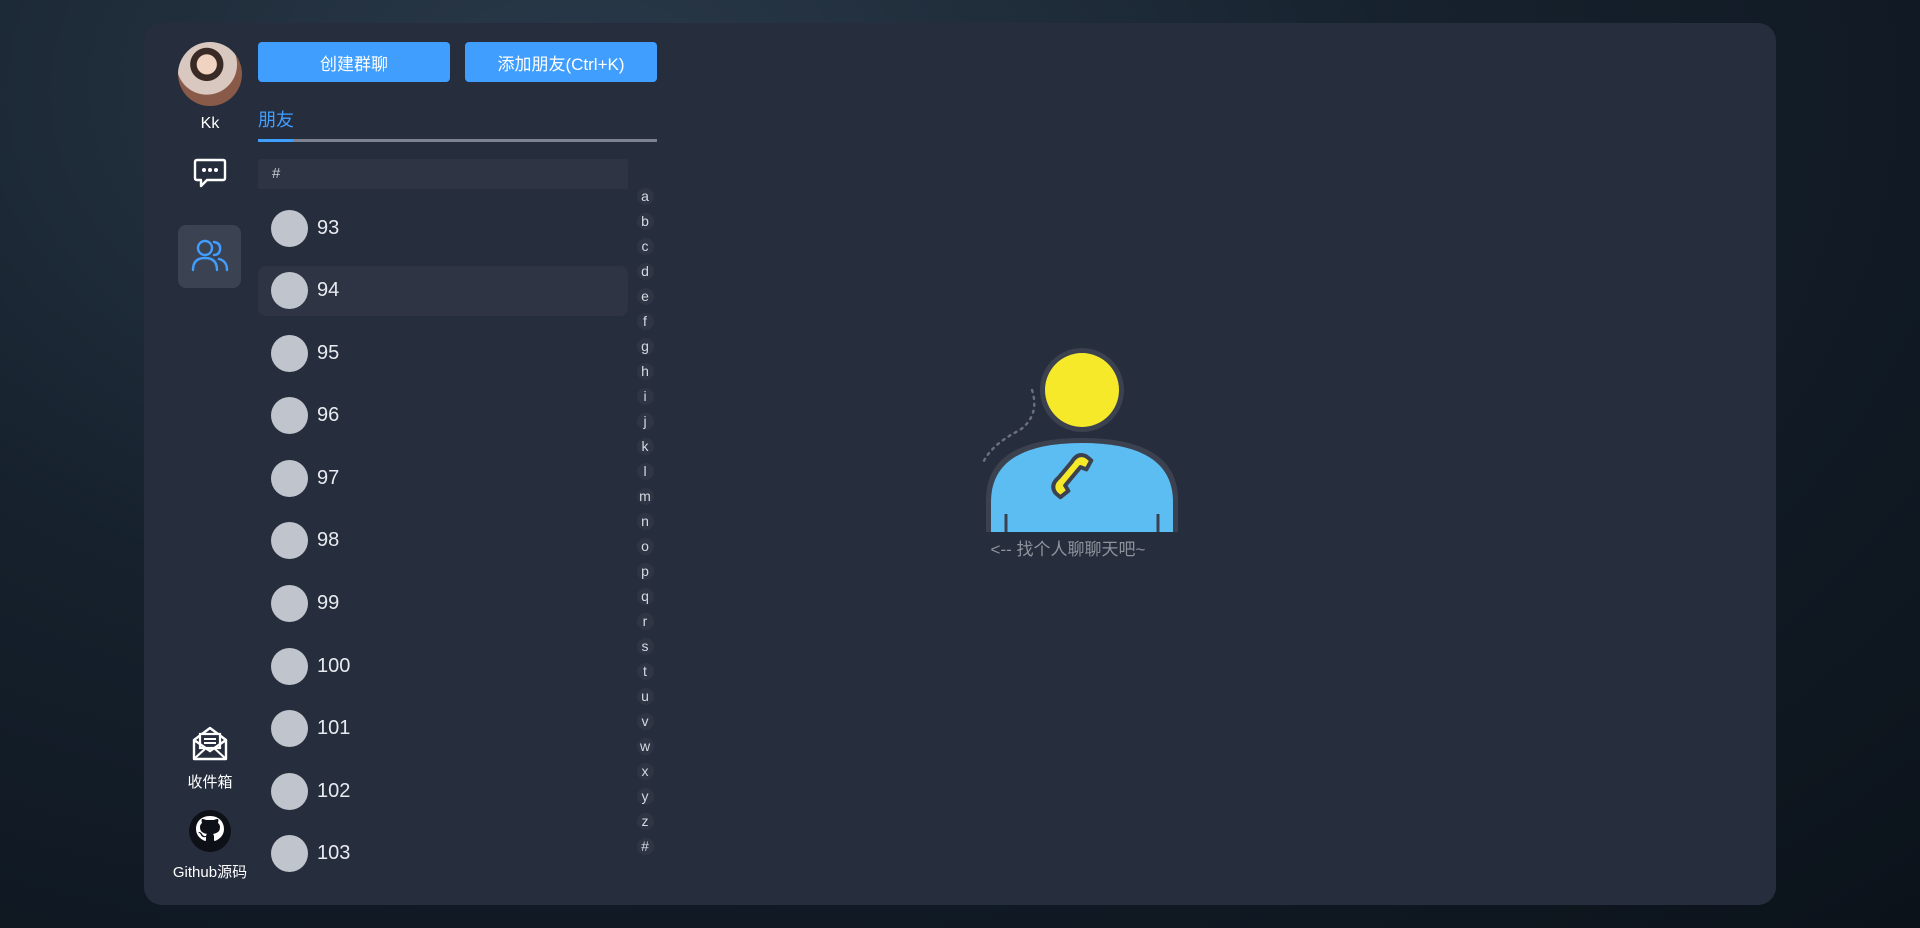 This screenshot has height=928, width=1920. I want to click on alphabet-letter: v, so click(645, 721).